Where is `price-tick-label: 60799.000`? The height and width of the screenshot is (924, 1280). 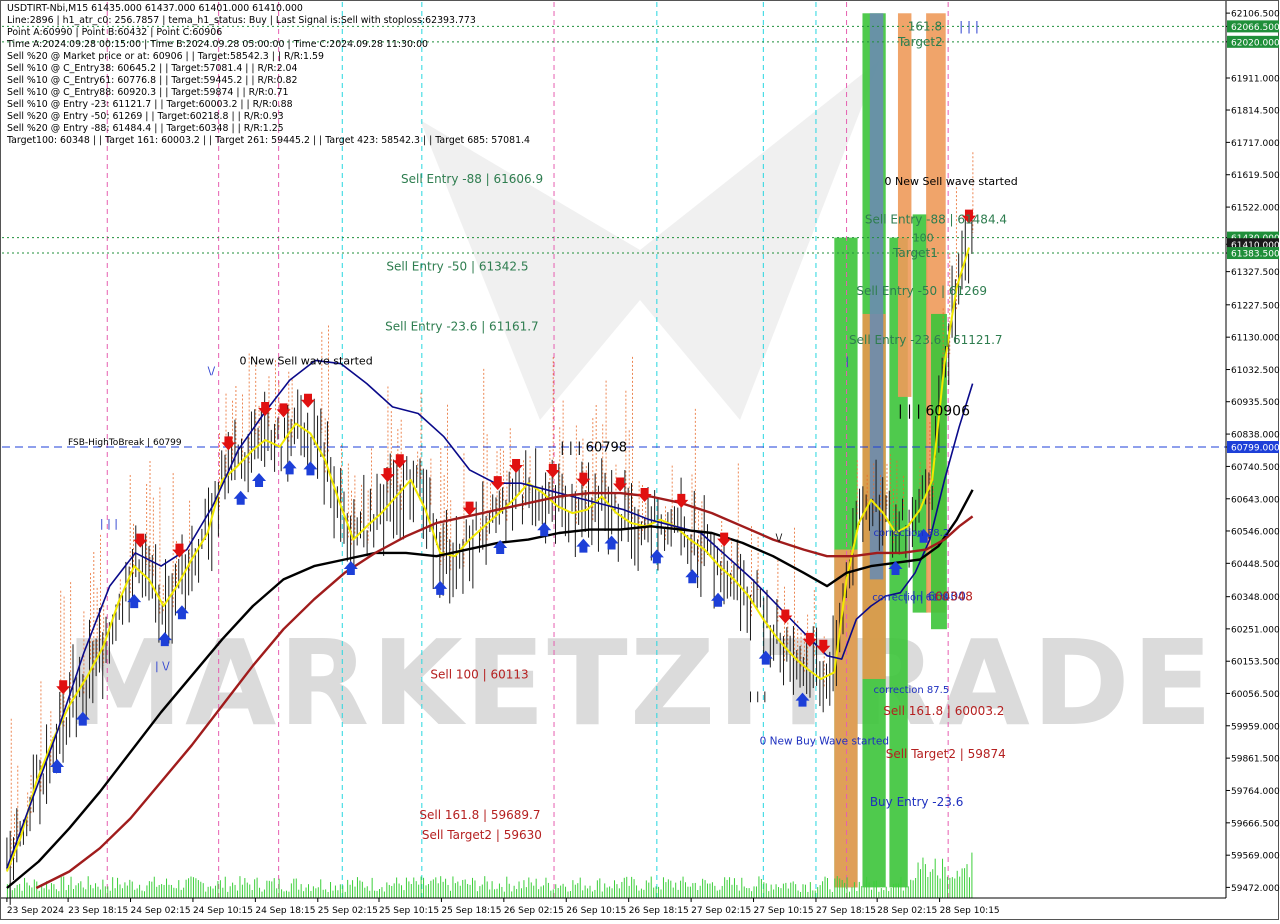 price-tick-label: 60799.000 is located at coordinates (1255, 449).